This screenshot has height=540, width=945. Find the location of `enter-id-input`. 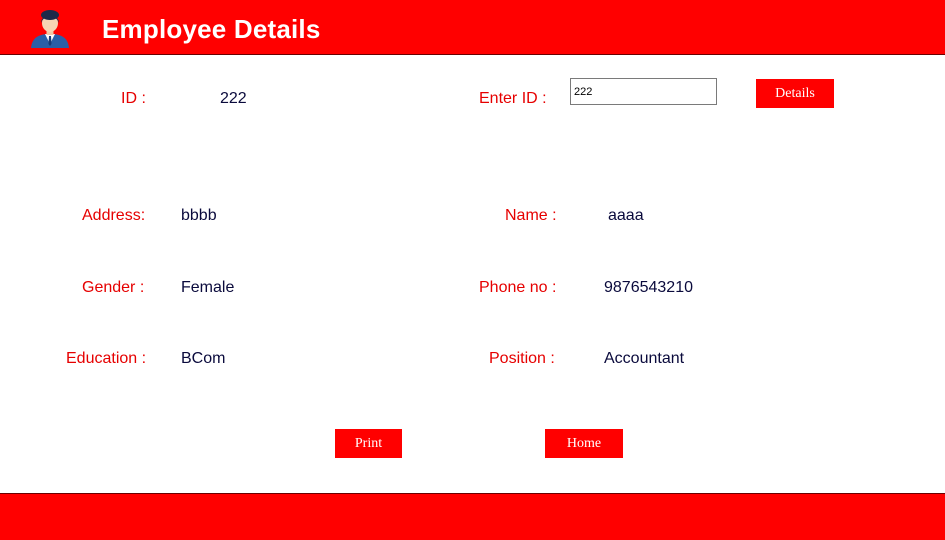

enter-id-input is located at coordinates (643, 91).